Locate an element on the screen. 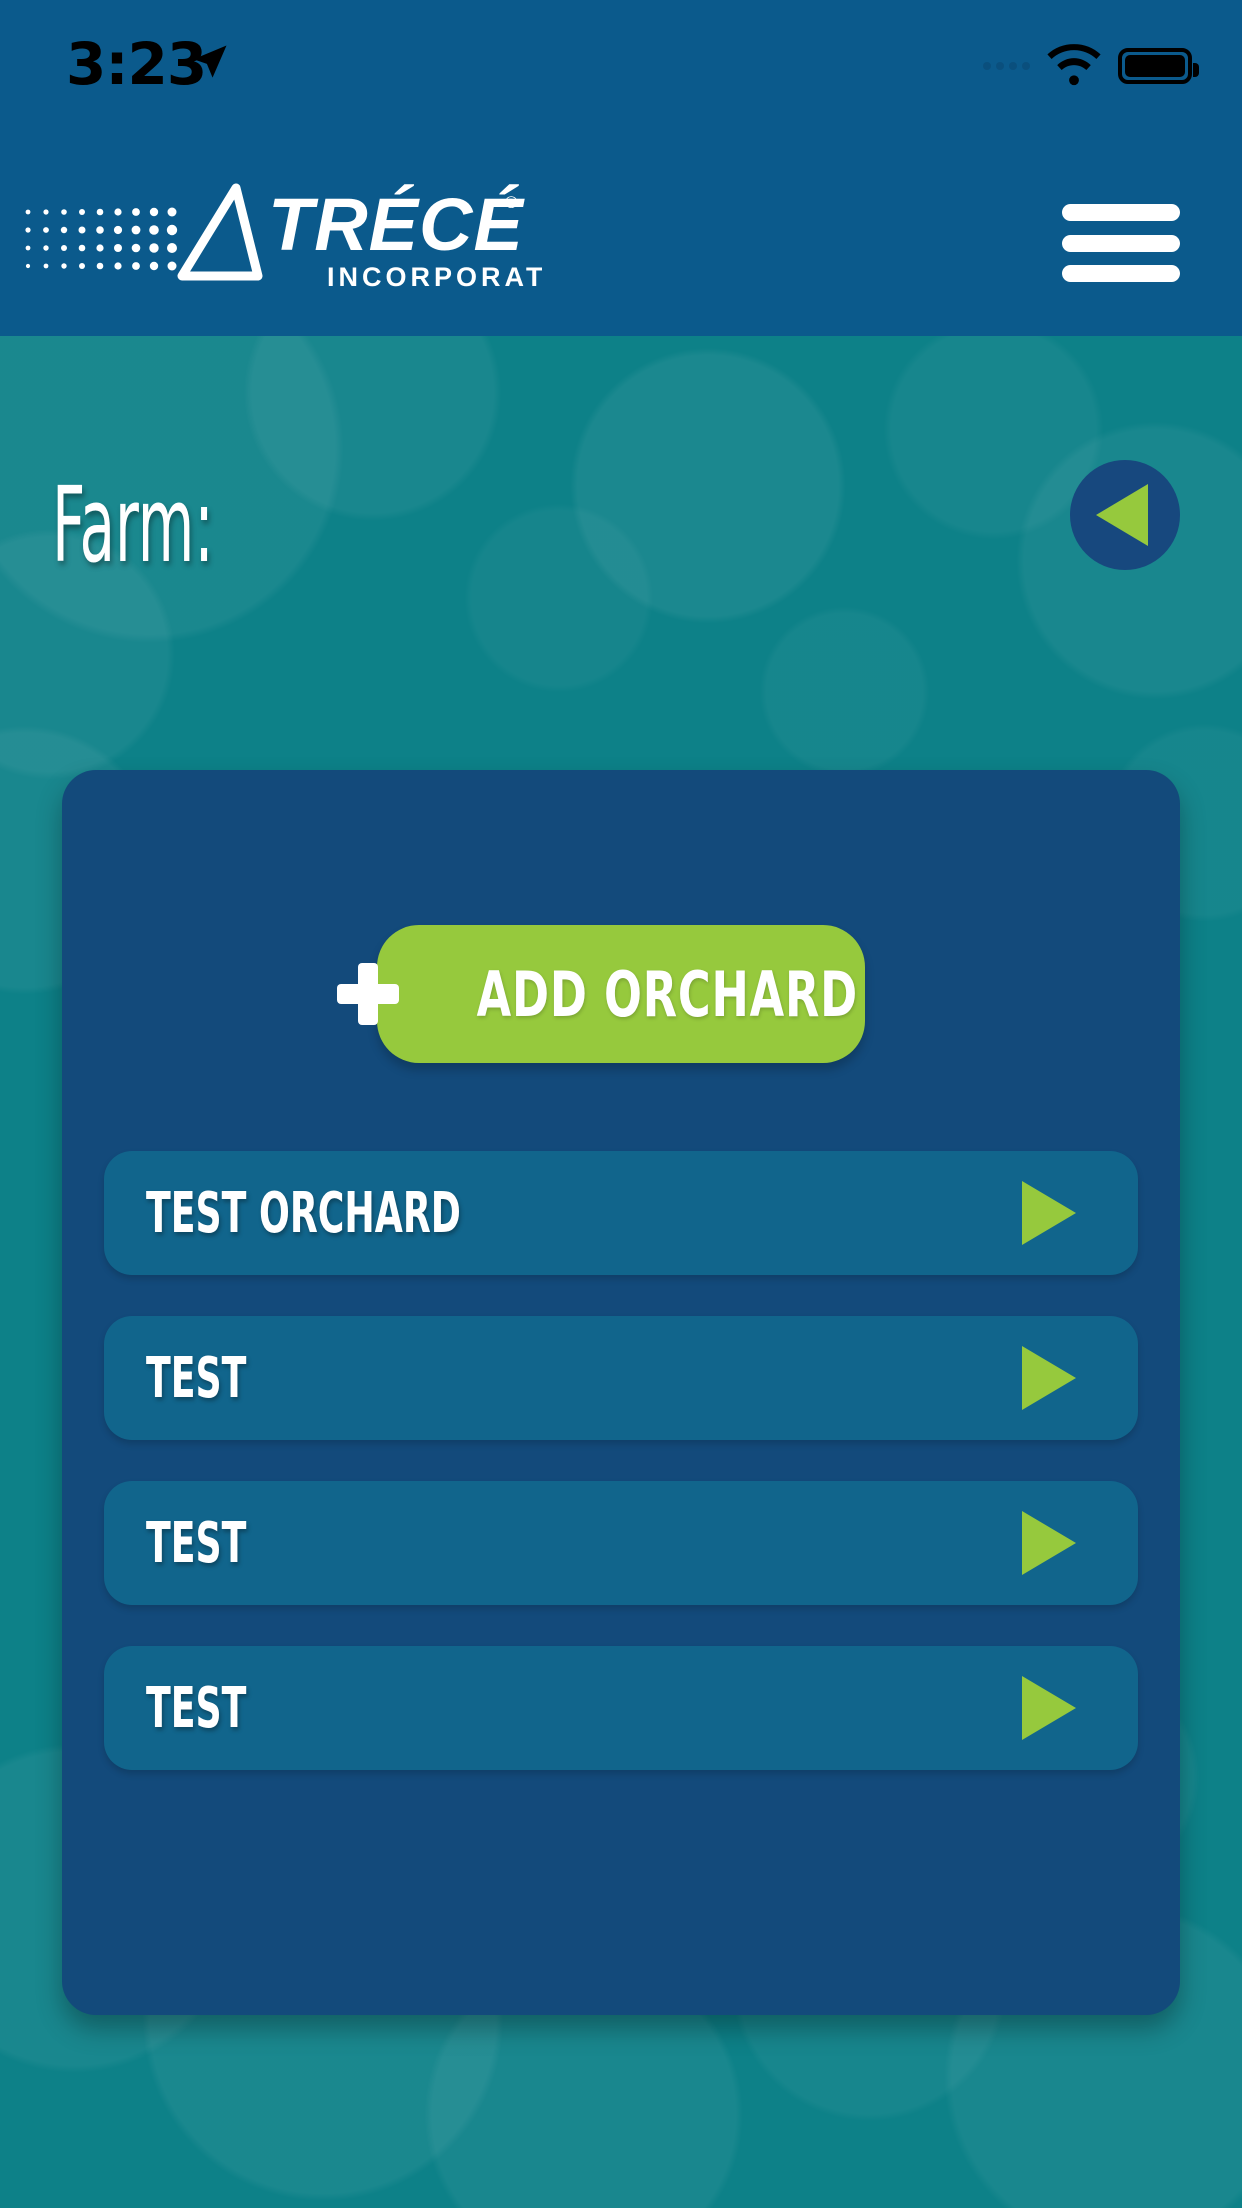 Image resolution: width=1242 pixels, height=2208 pixels. app-header: TRÉCÉ ® INCORPORATED is located at coordinates (621, 228).